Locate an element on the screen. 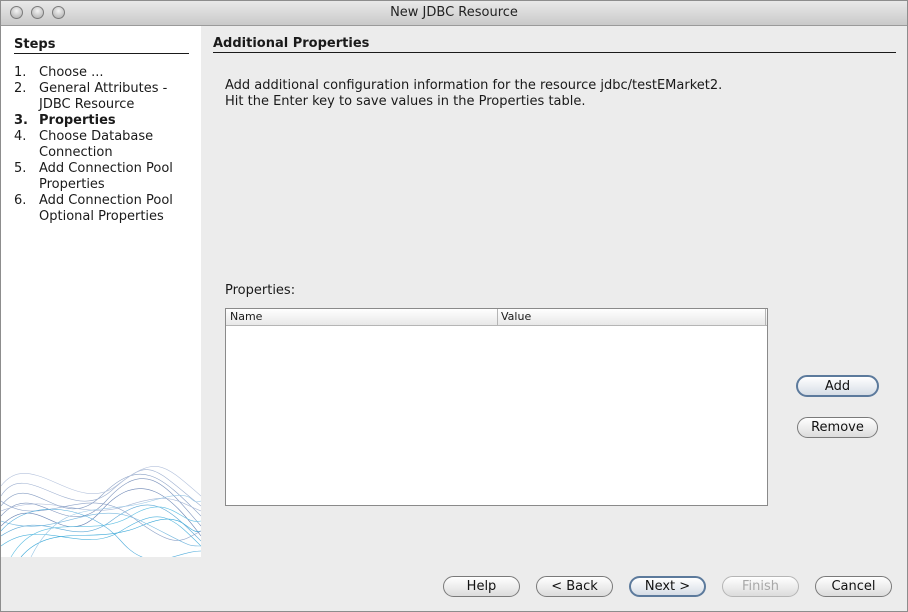 Image resolution: width=908 pixels, height=612 pixels. step-number: 3. is located at coordinates (21, 120).